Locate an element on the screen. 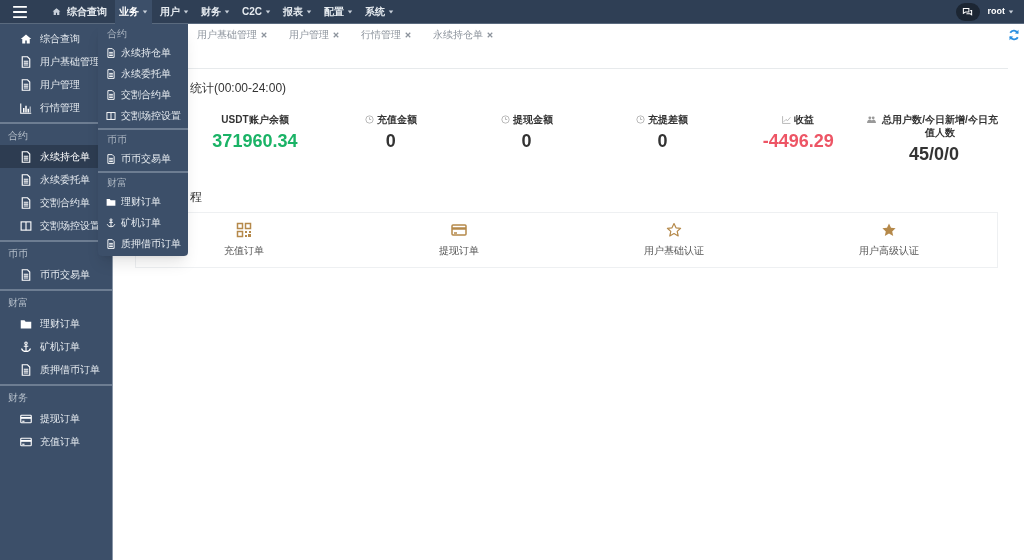 This screenshot has height=560, width=1024. stat-label: 充提差额 is located at coordinates (668, 119).